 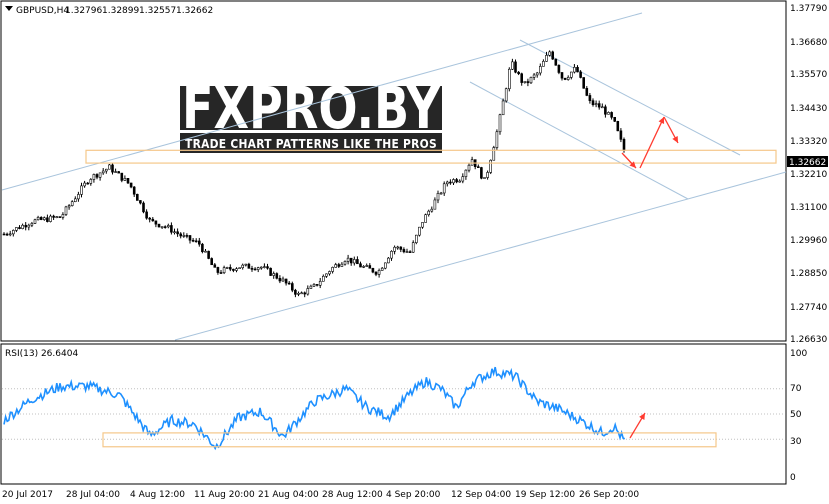 I want to click on price-tick: 1.31100, so click(x=808, y=208).